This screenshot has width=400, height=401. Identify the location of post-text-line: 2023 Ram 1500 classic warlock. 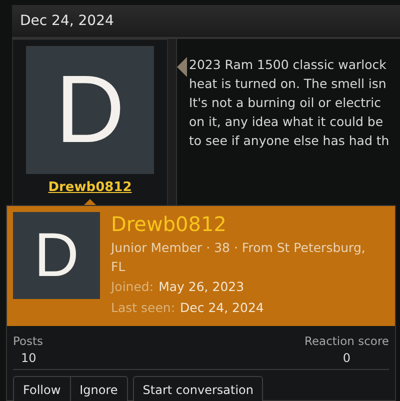
(288, 65).